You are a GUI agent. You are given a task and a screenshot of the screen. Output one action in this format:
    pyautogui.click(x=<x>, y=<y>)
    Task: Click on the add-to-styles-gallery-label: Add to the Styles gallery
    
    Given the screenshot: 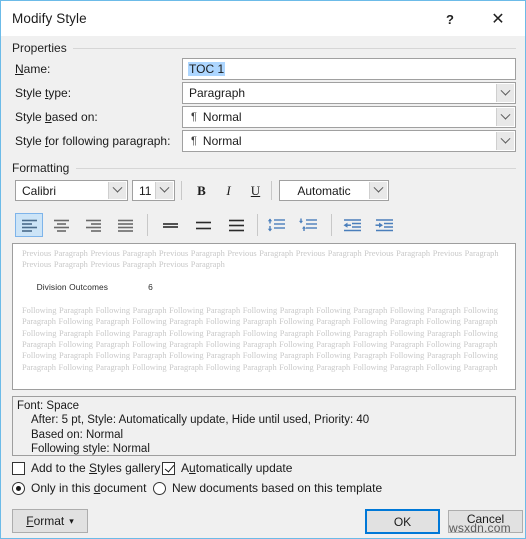 What is the action you would take?
    pyautogui.click(x=96, y=468)
    